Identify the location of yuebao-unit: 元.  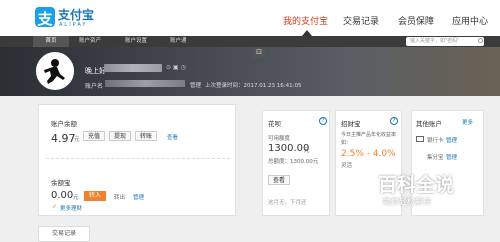
(76, 198).